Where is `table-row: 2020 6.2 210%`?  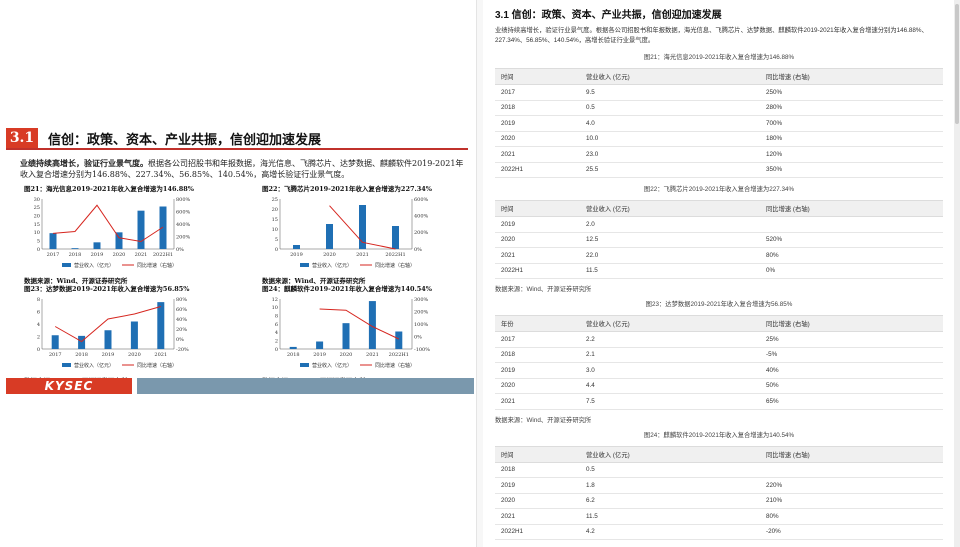 table-row: 2020 6.2 210% is located at coordinates (719, 501).